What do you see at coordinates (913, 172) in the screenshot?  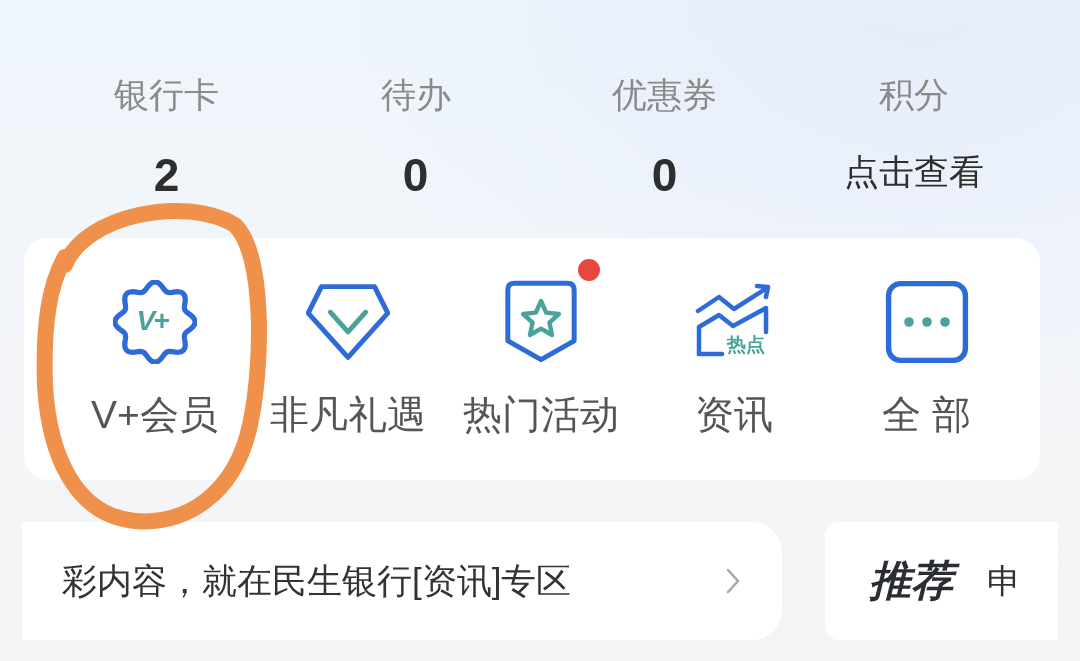 I see `view-link: 点击查看` at bounding box center [913, 172].